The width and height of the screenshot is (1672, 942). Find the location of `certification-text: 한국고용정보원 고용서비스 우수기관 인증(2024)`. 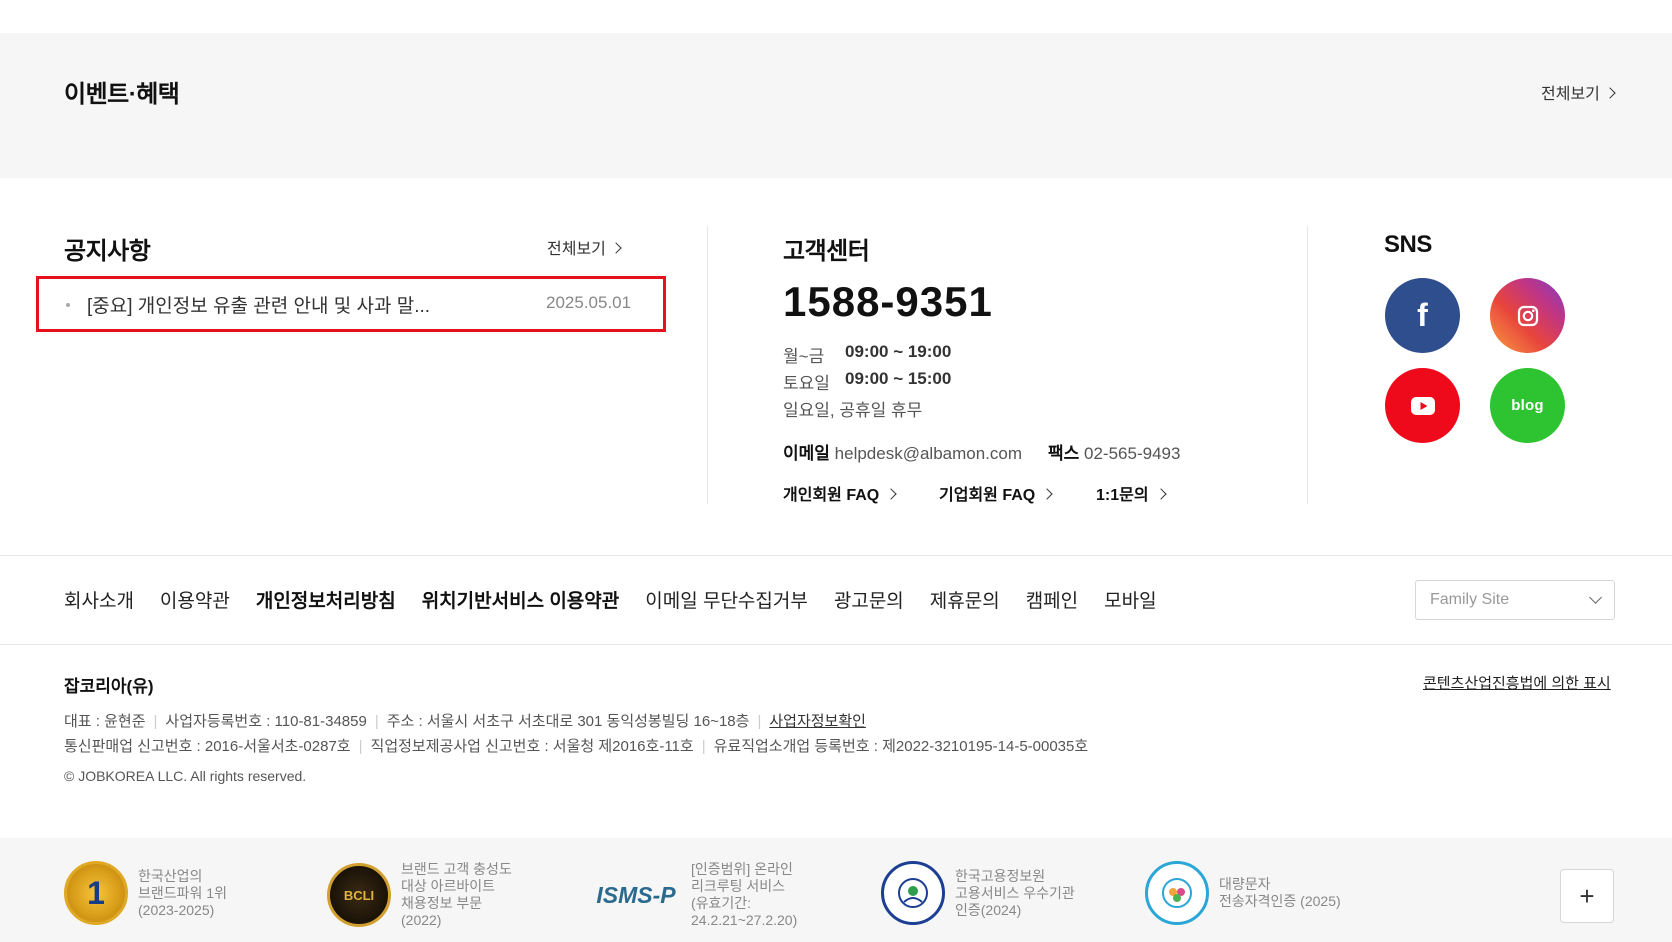

certification-text: 한국고용정보원 고용서비스 우수기관 인증(2024) is located at coordinates (1015, 892).